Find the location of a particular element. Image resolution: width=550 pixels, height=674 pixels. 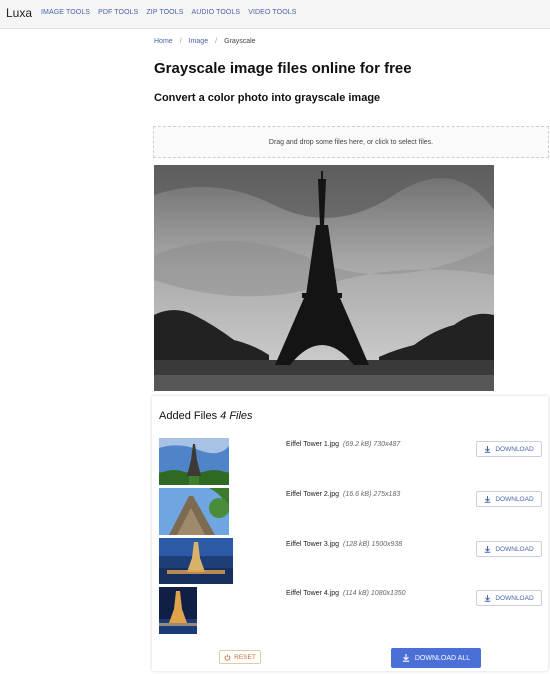

page-title: Grayscale image files online for free is located at coordinates (283, 68).